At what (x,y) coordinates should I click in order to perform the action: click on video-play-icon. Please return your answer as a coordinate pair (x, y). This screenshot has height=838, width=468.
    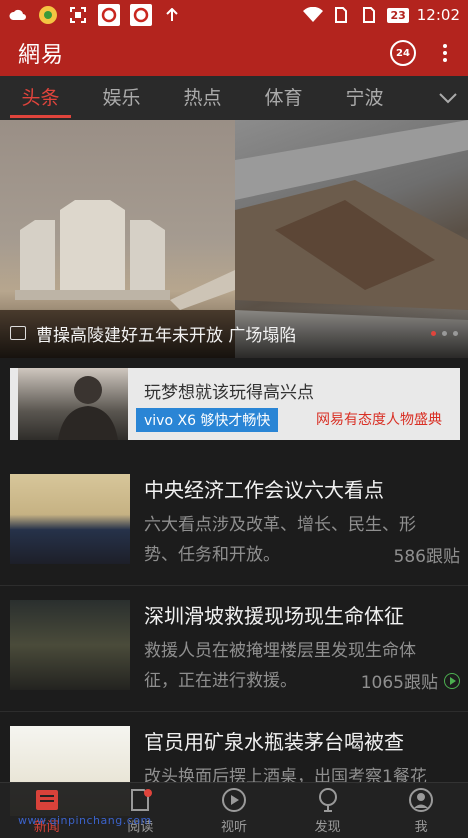
    Looking at the image, I should click on (452, 680).